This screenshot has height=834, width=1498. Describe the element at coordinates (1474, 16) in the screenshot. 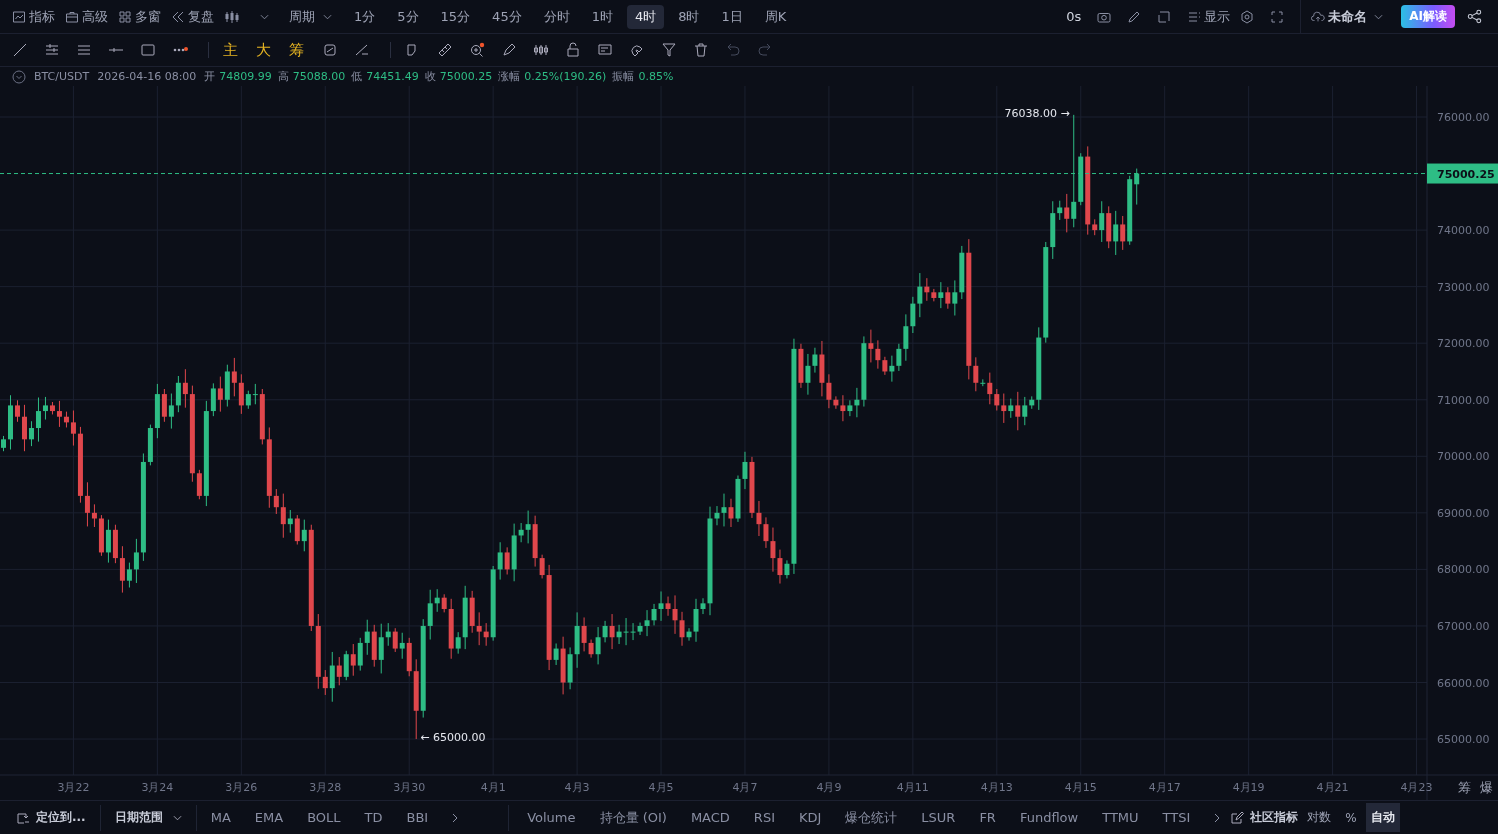

I see `share-icon` at that location.